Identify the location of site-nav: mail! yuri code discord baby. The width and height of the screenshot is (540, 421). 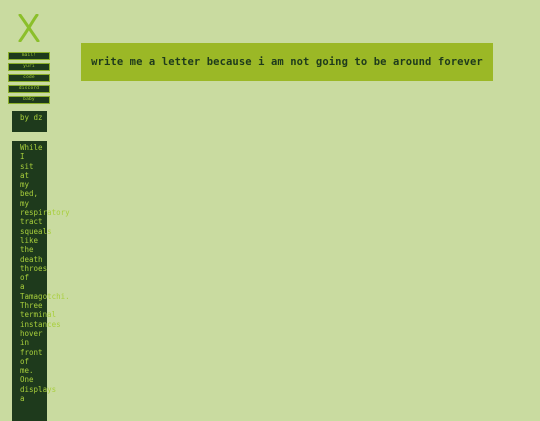
(29, 78).